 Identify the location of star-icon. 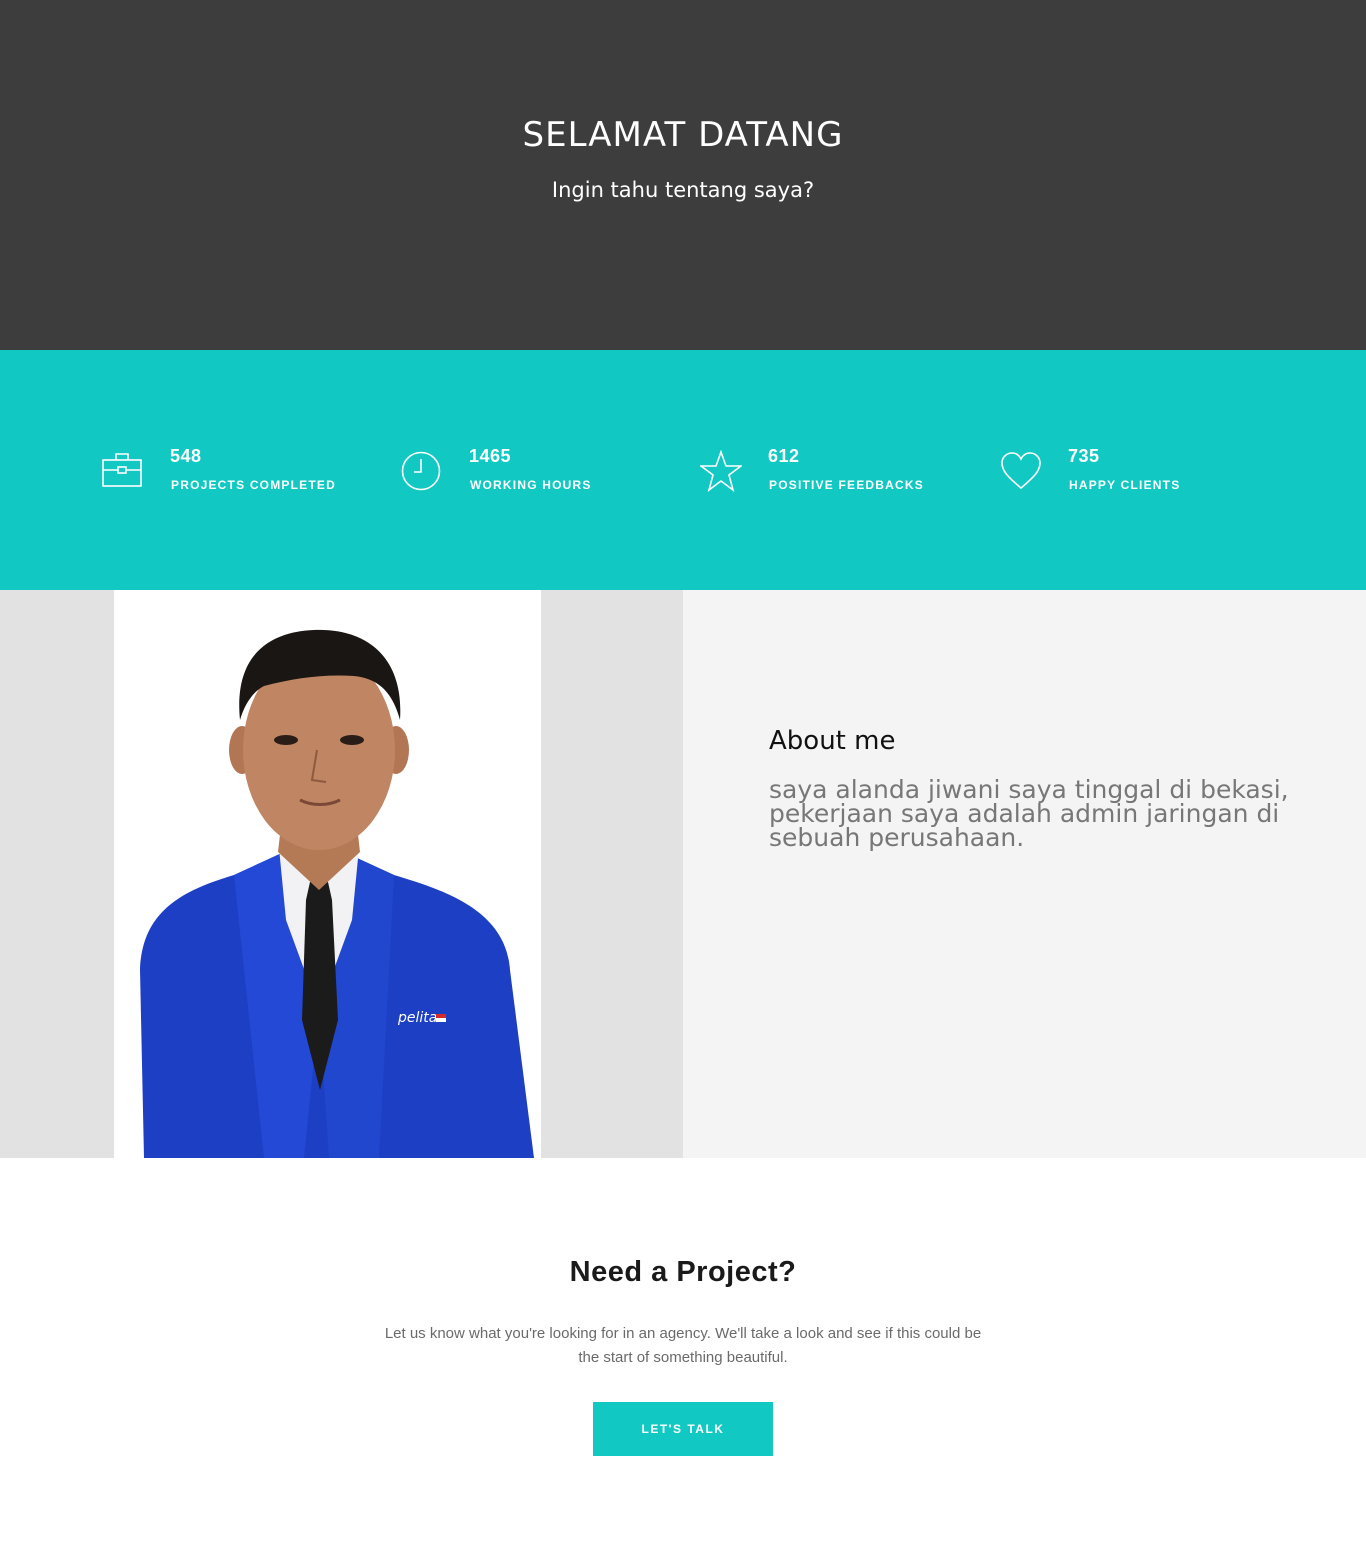
(721, 471).